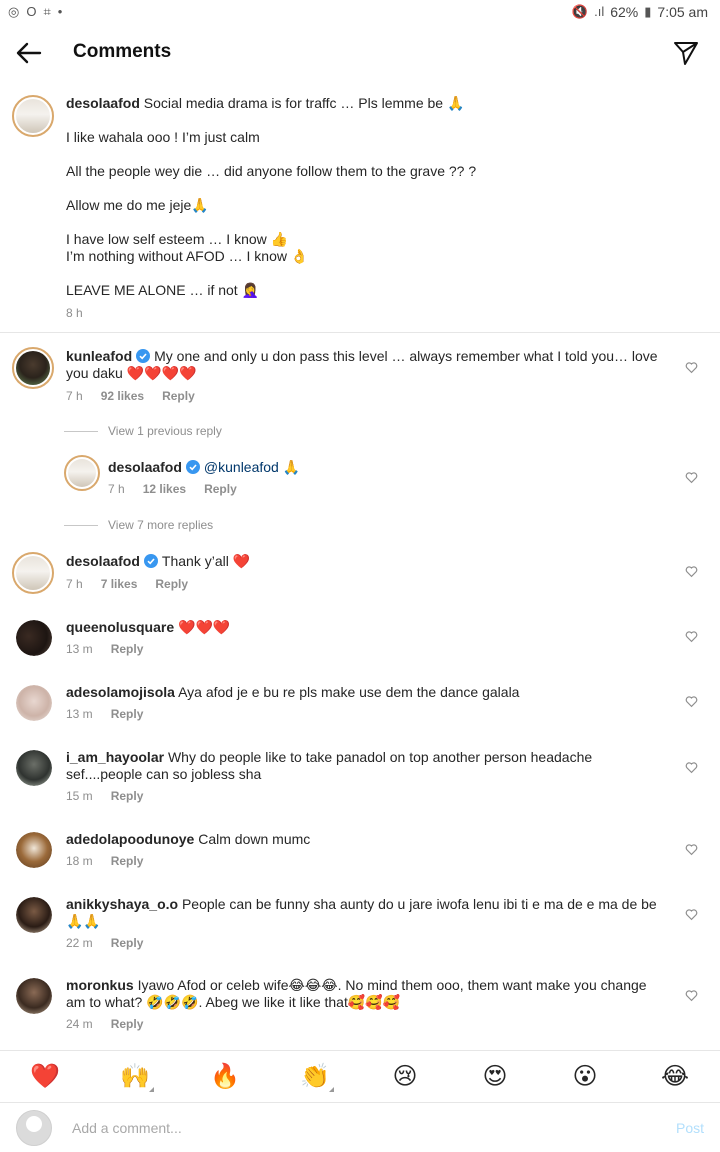 Image resolution: width=720 pixels, height=1152 pixels. I want to click on verified-badge-icon, so click(192, 467).